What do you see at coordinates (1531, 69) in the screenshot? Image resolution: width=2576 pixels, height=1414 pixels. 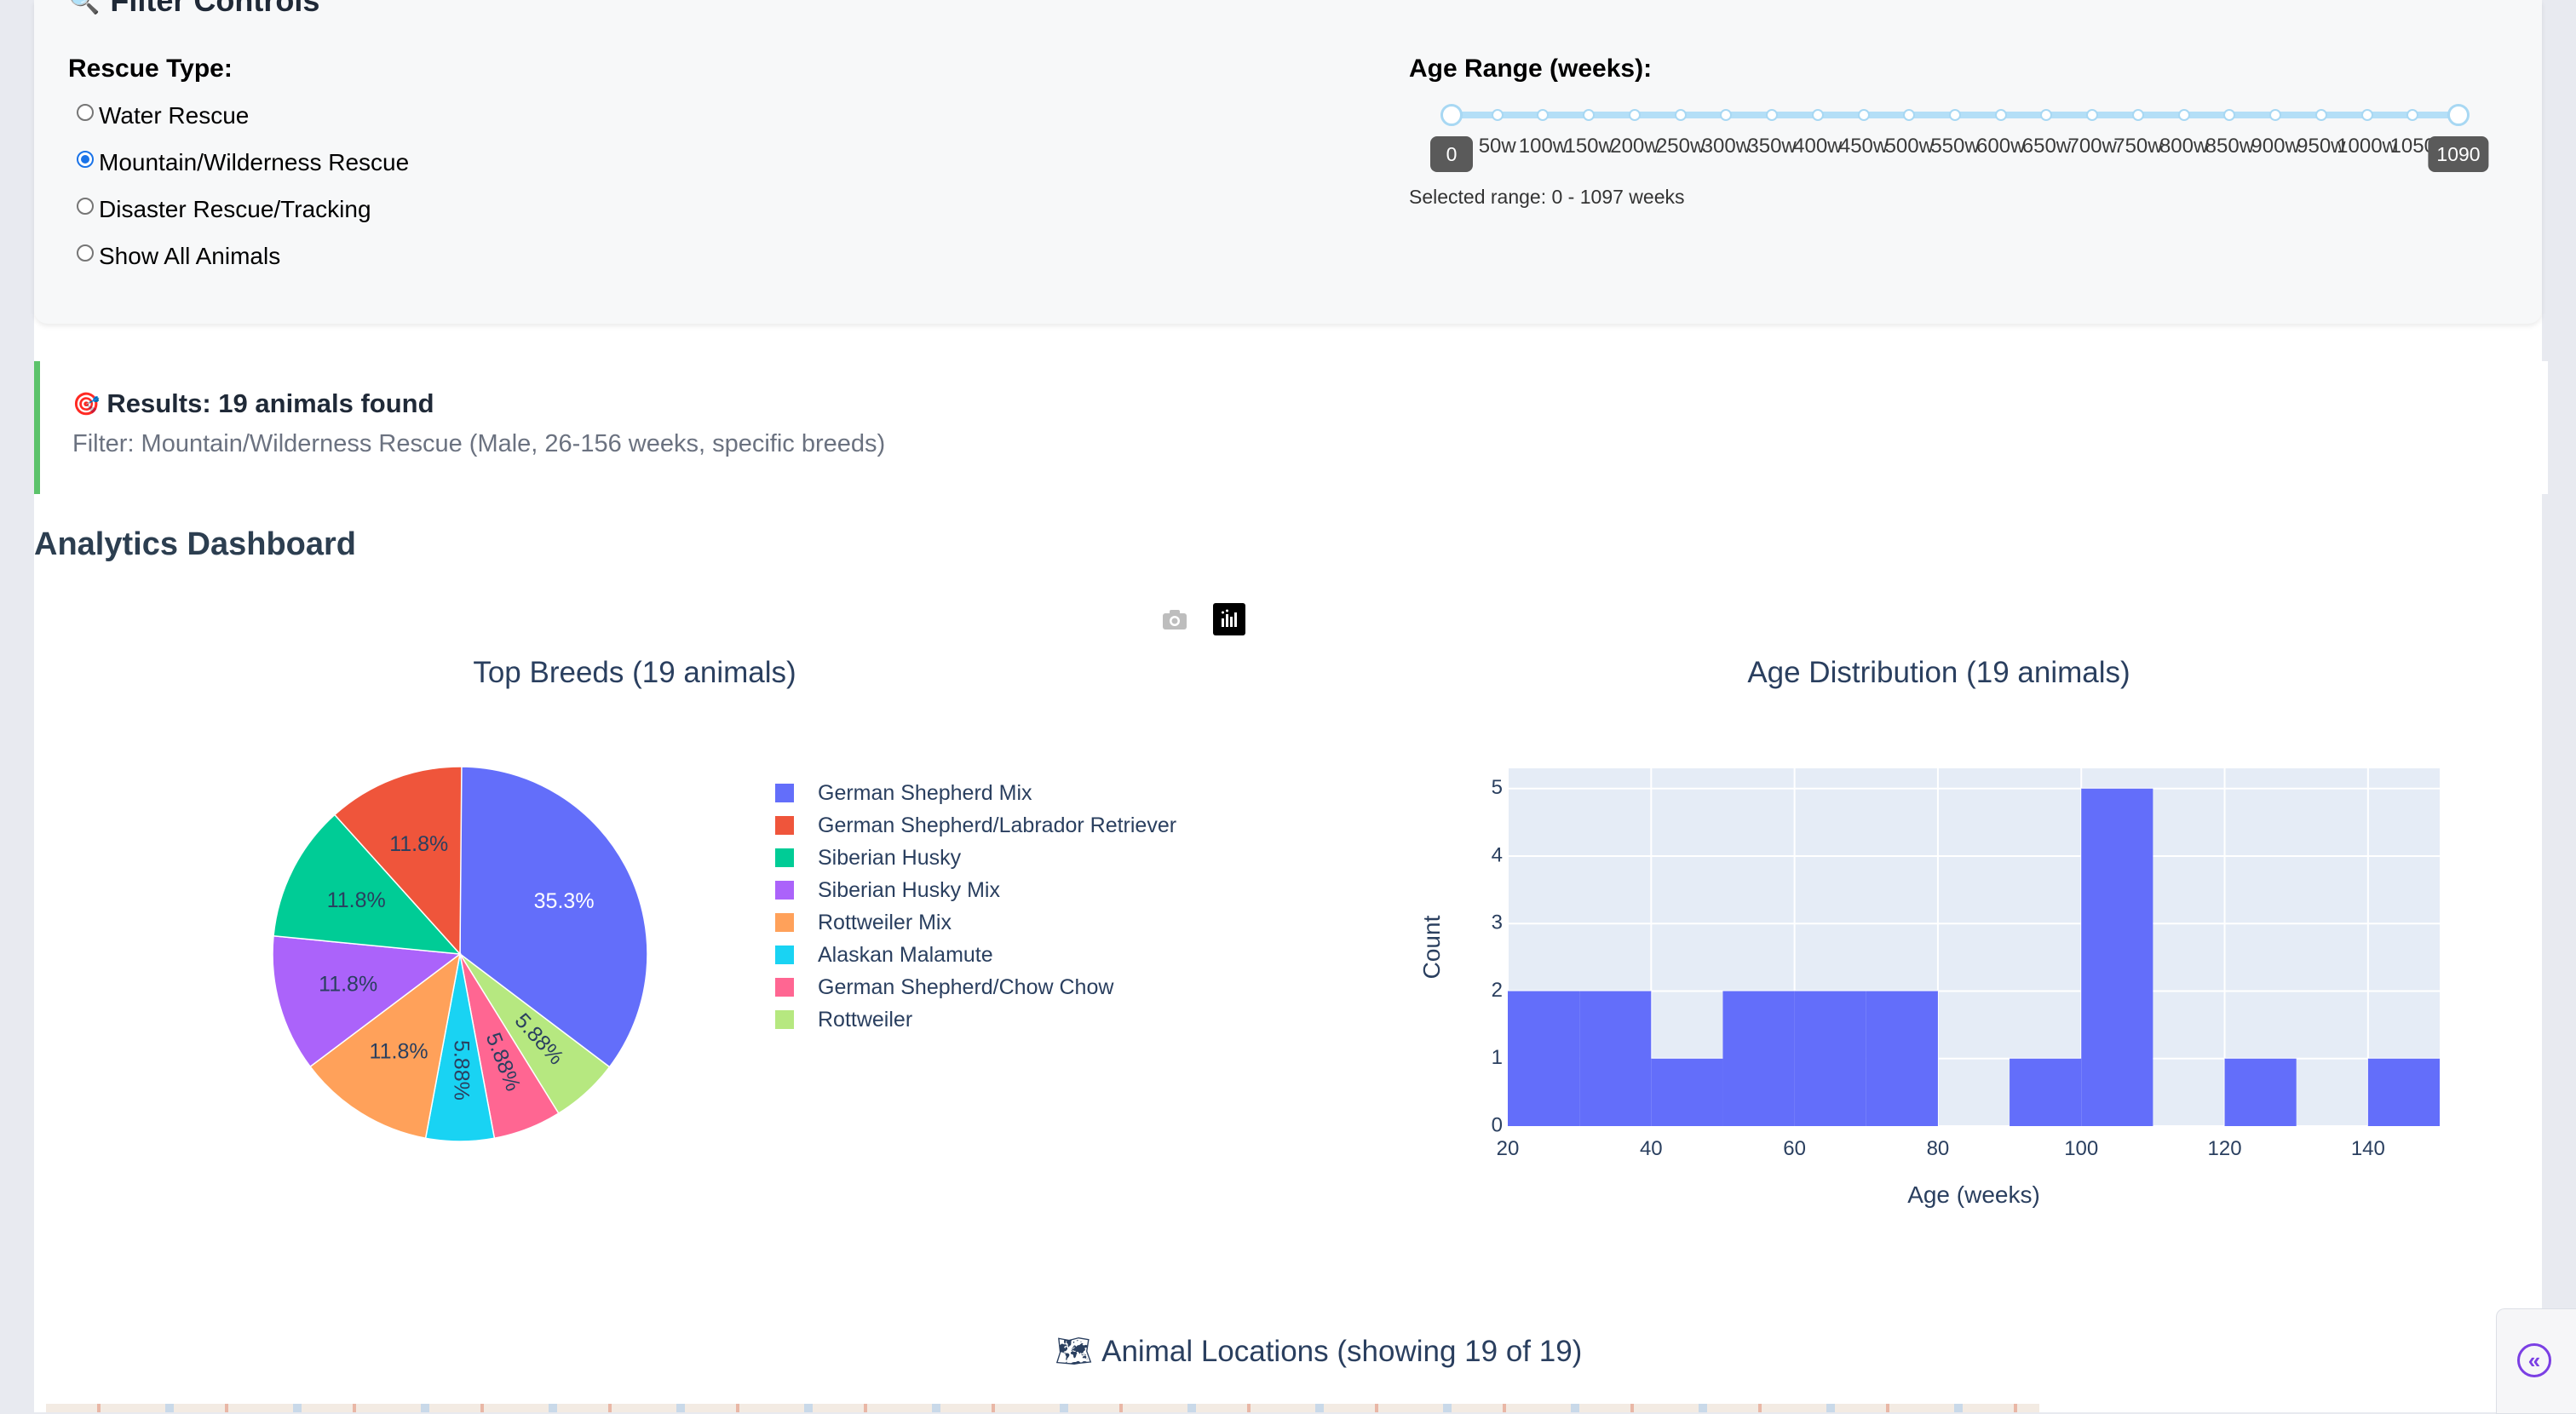 I see `age-range-label: Age Range (weeks):` at bounding box center [1531, 69].